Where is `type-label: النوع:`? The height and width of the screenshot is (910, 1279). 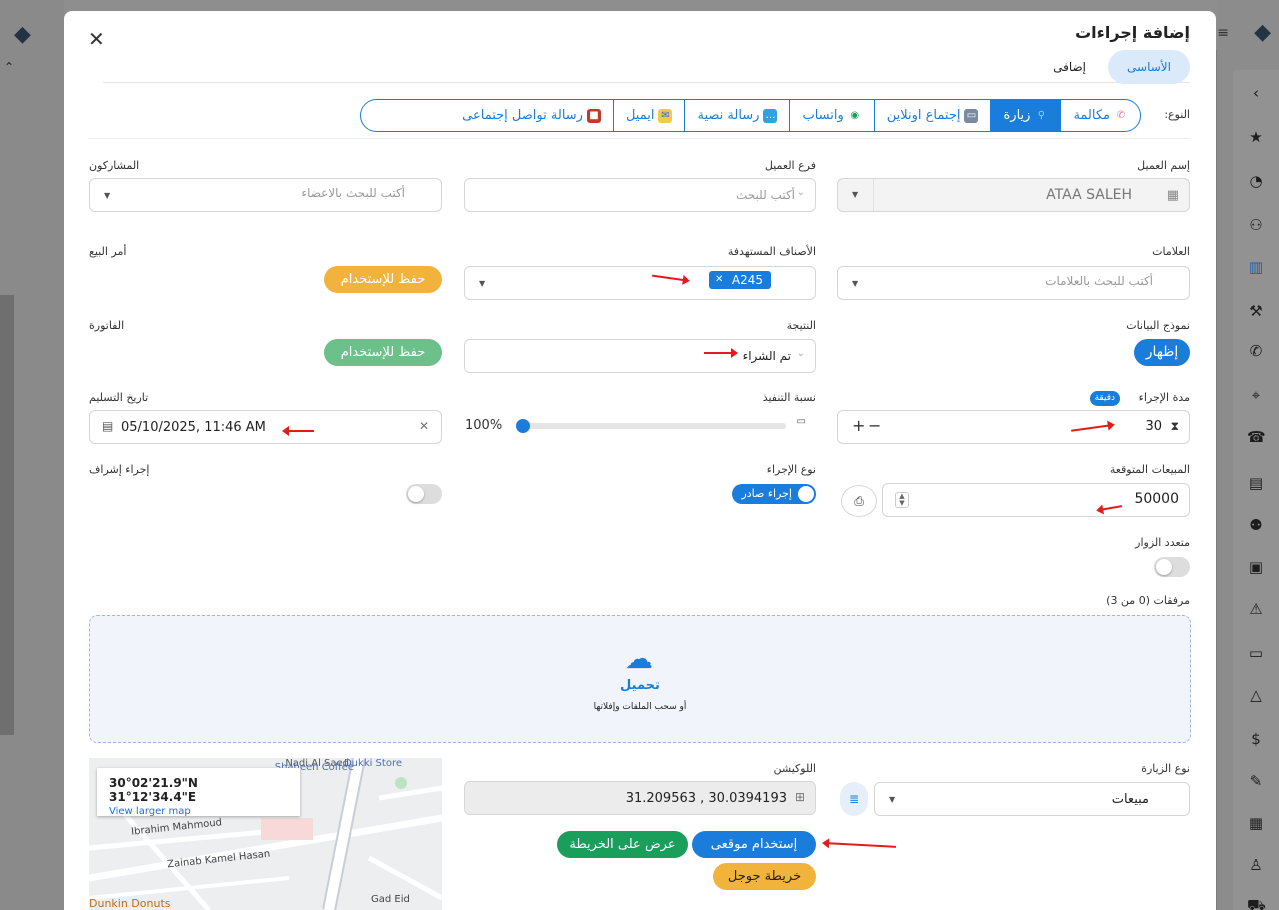 type-label: النوع: is located at coordinates (1177, 114).